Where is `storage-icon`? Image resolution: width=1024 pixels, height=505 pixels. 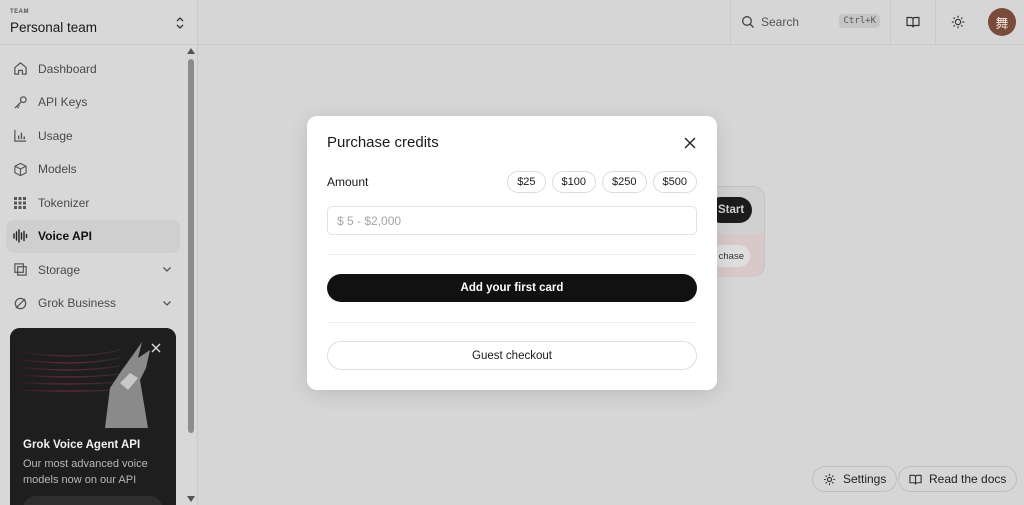 storage-icon is located at coordinates (20, 270).